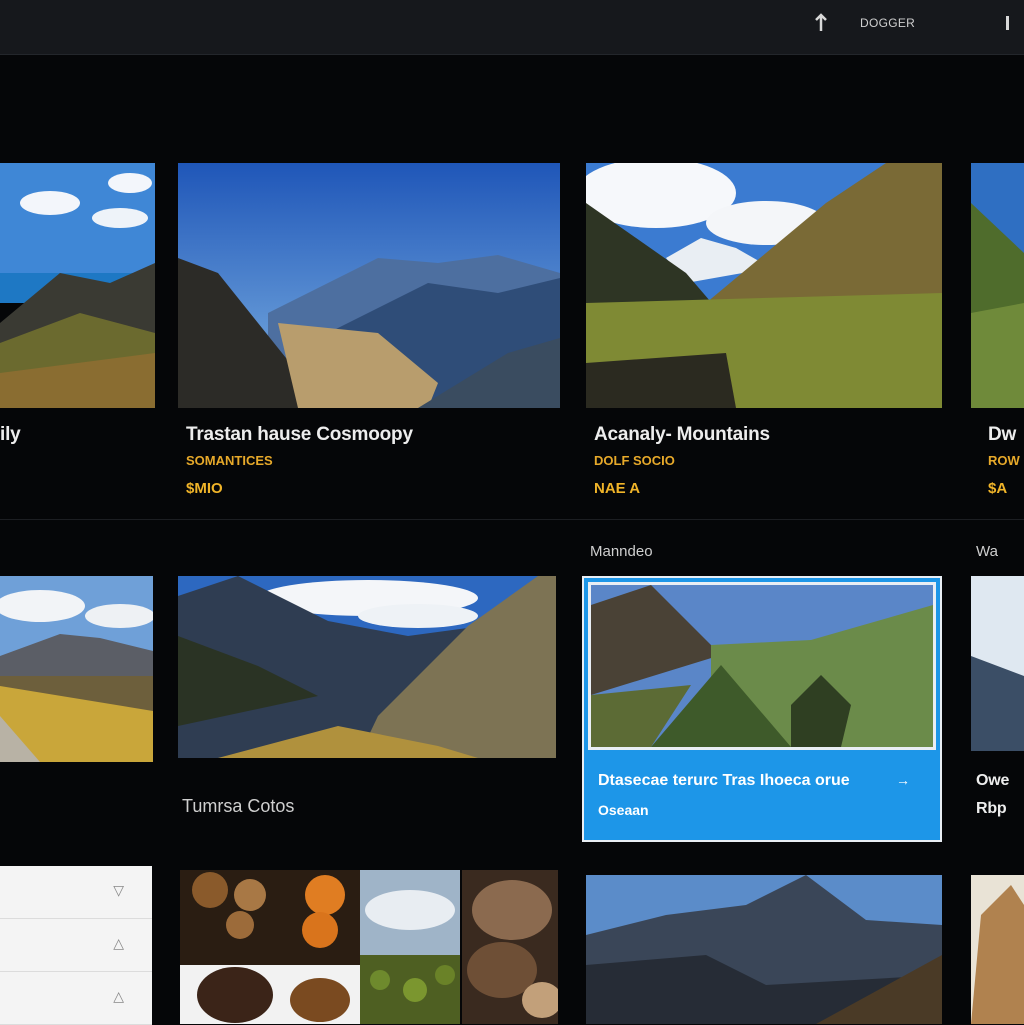 This screenshot has height=1025, width=1024. I want to click on section-label: Wa, so click(987, 551).